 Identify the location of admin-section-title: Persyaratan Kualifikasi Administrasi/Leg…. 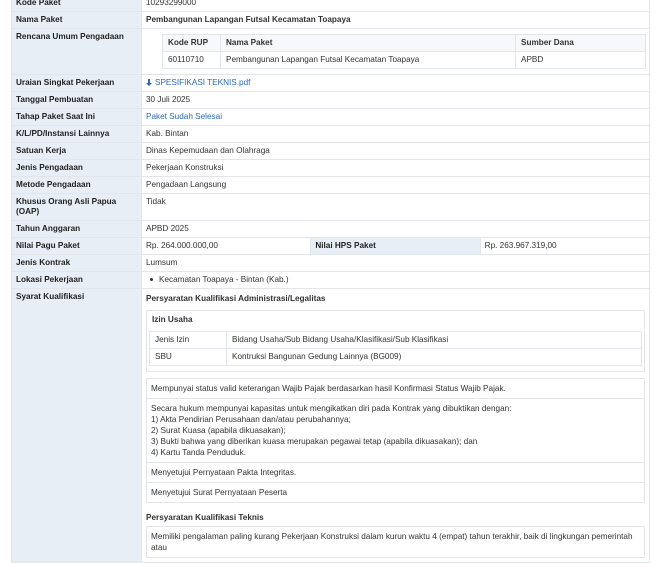
(236, 298).